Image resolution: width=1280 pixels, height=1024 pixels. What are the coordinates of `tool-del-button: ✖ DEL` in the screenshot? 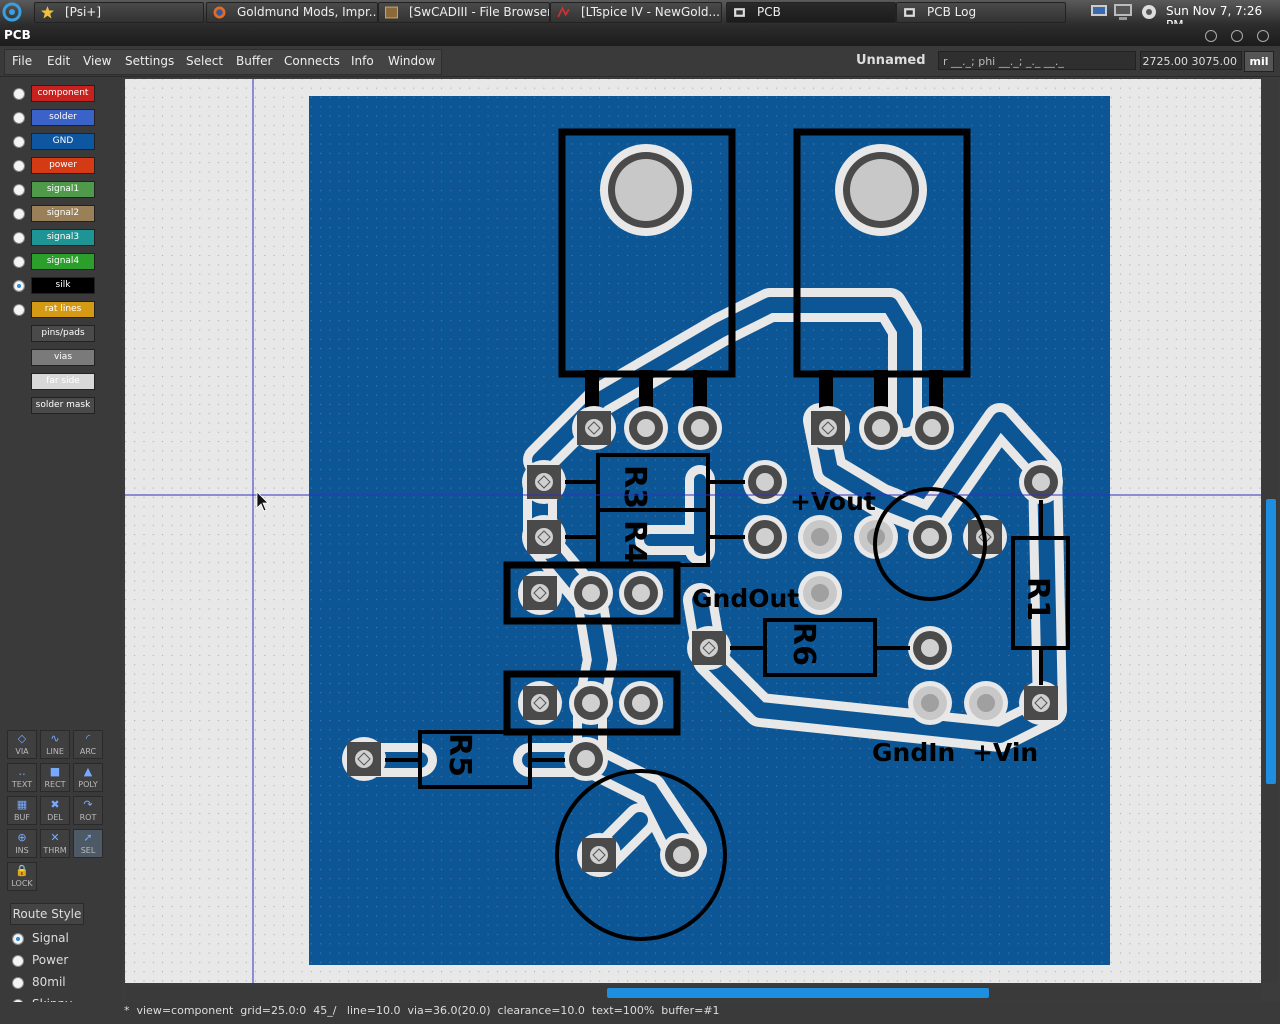 It's located at (55, 810).